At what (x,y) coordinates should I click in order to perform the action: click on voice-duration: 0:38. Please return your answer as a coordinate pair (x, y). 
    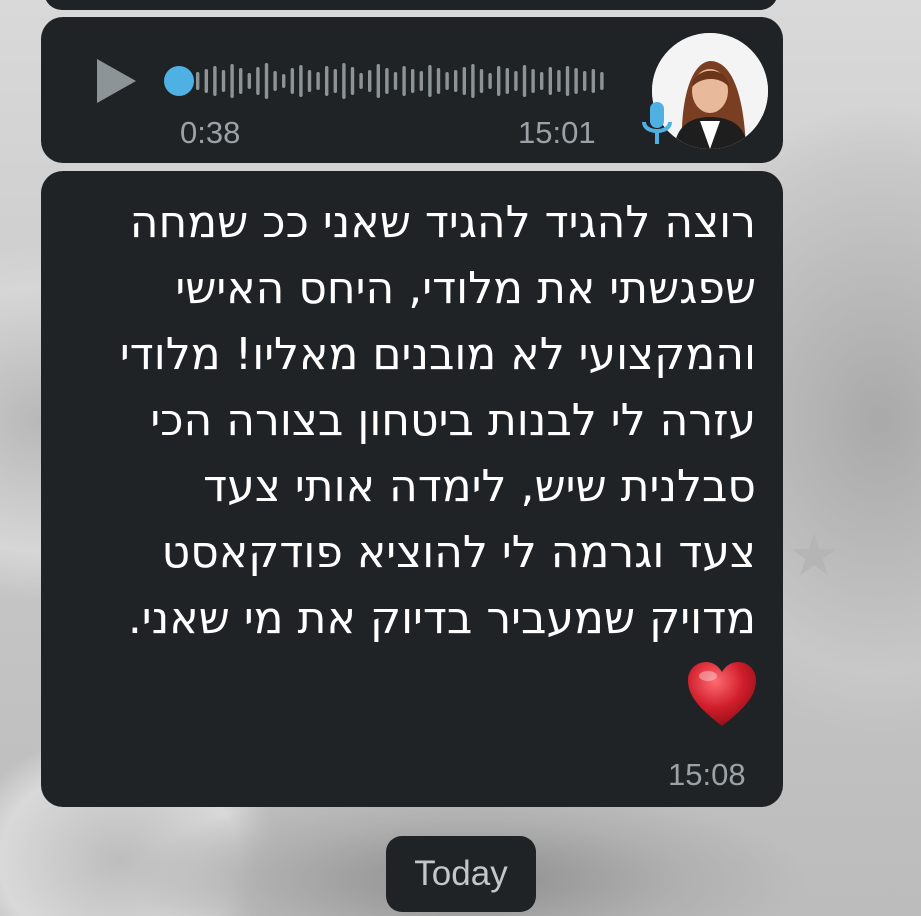
    Looking at the image, I should click on (210, 132).